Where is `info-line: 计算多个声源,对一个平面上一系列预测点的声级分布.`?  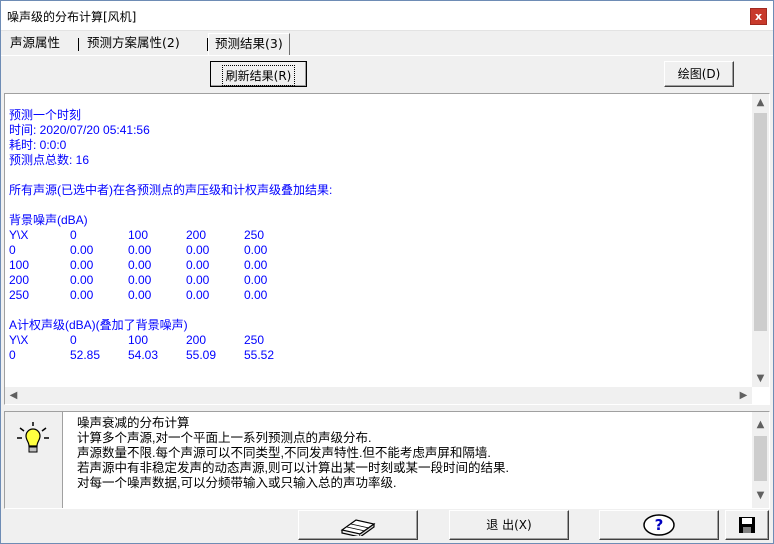
info-line: 计算多个声源,对一个平面上一系列预测点的声级分布. is located at coordinates (224, 438).